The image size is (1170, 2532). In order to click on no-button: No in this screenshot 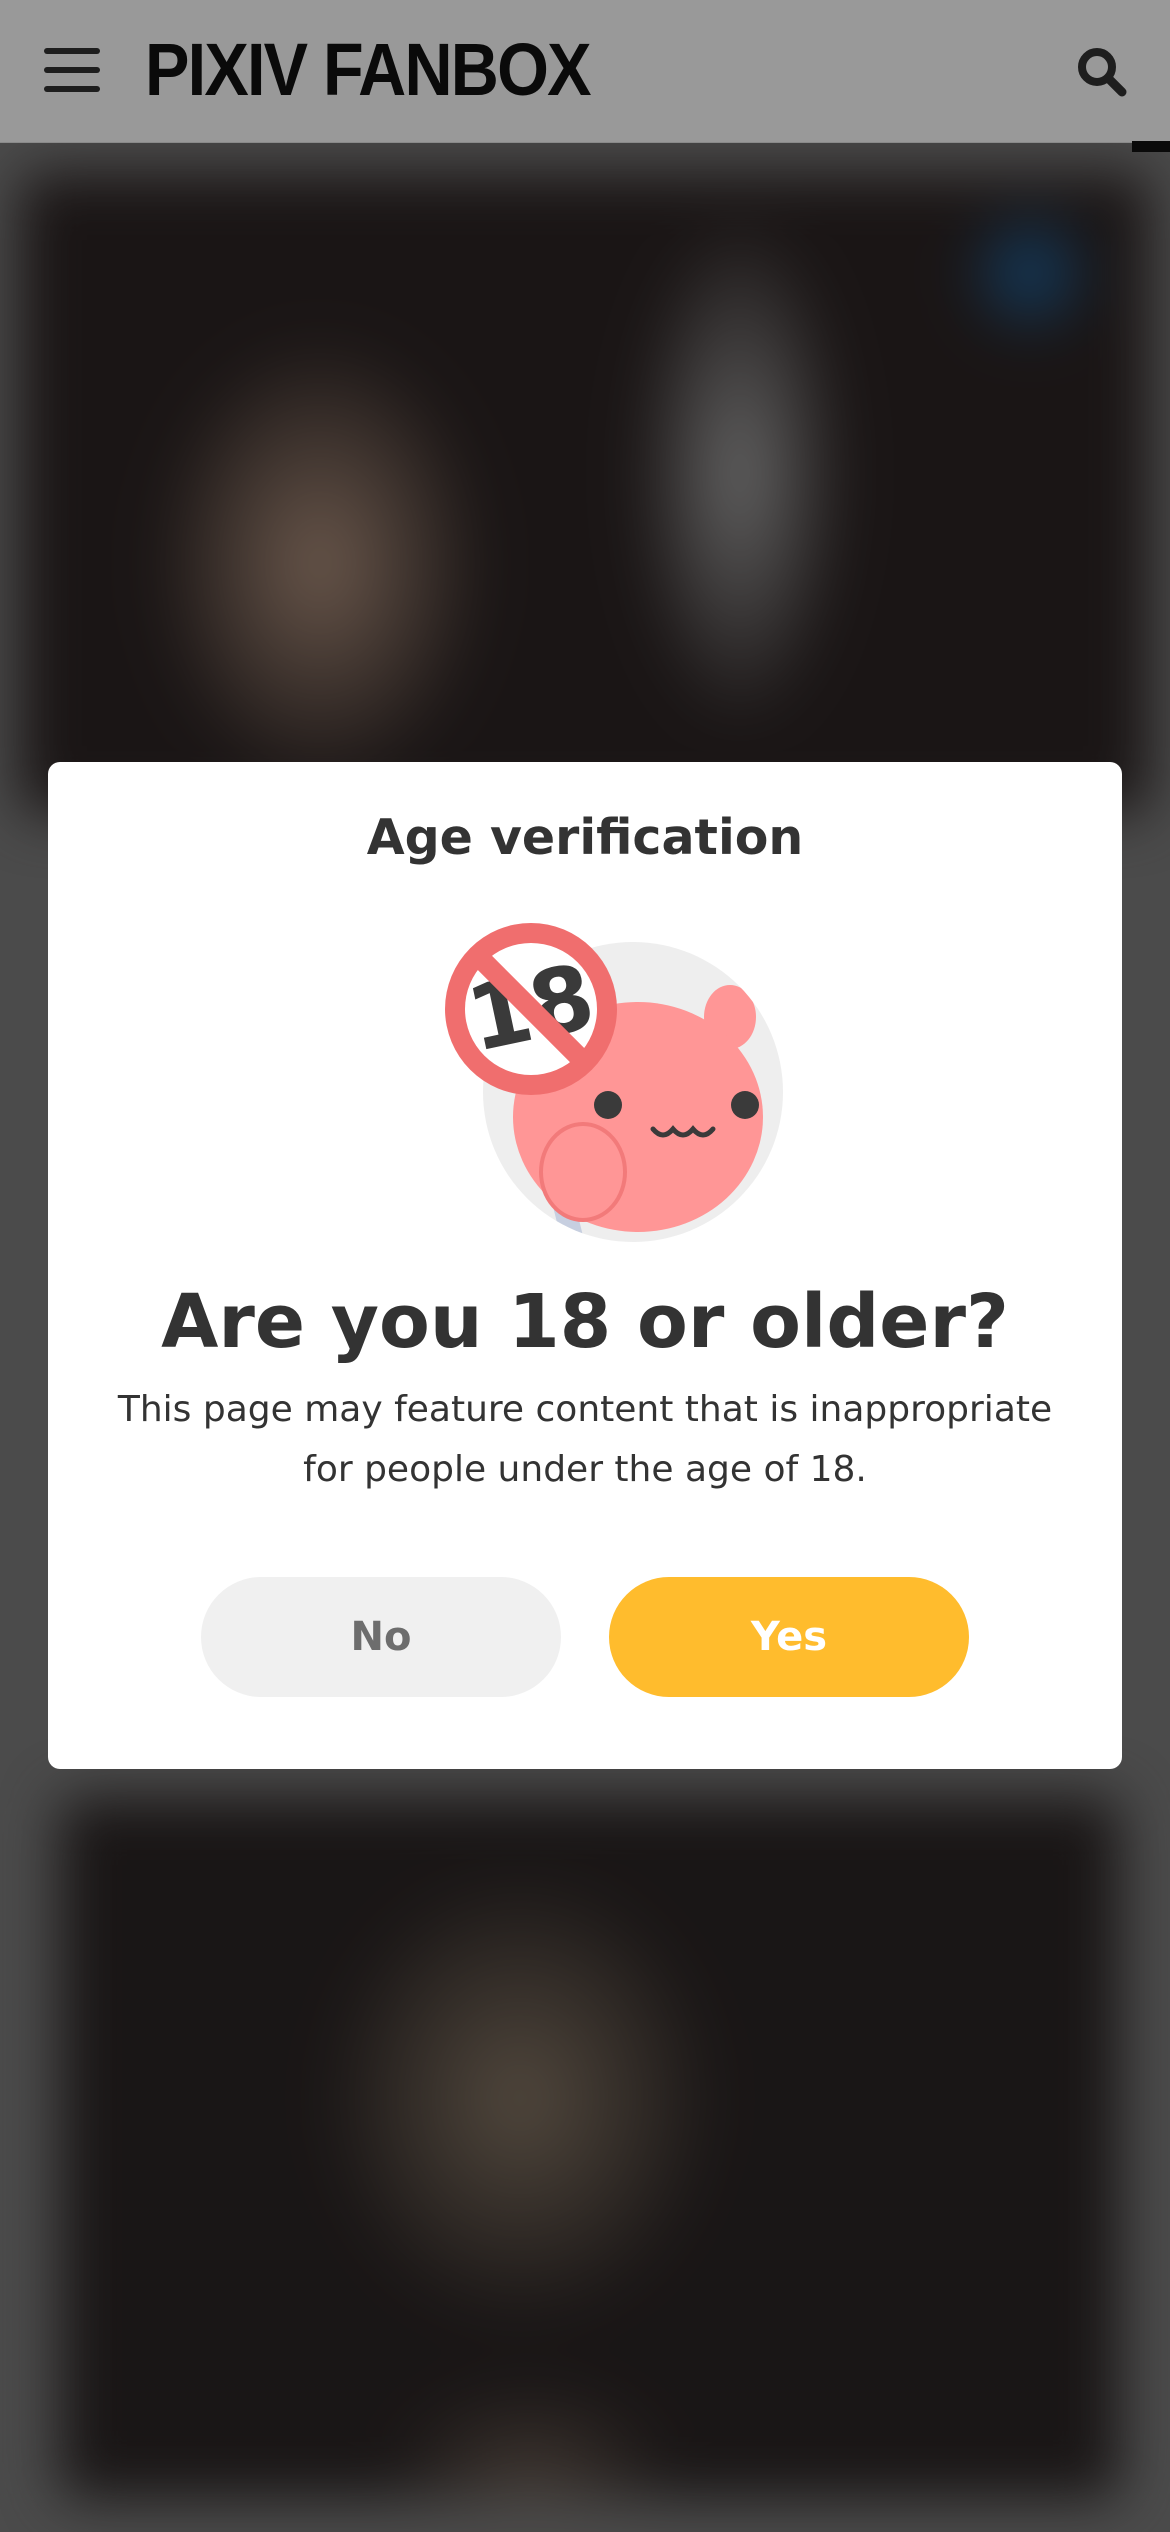, I will do `click(381, 1637)`.